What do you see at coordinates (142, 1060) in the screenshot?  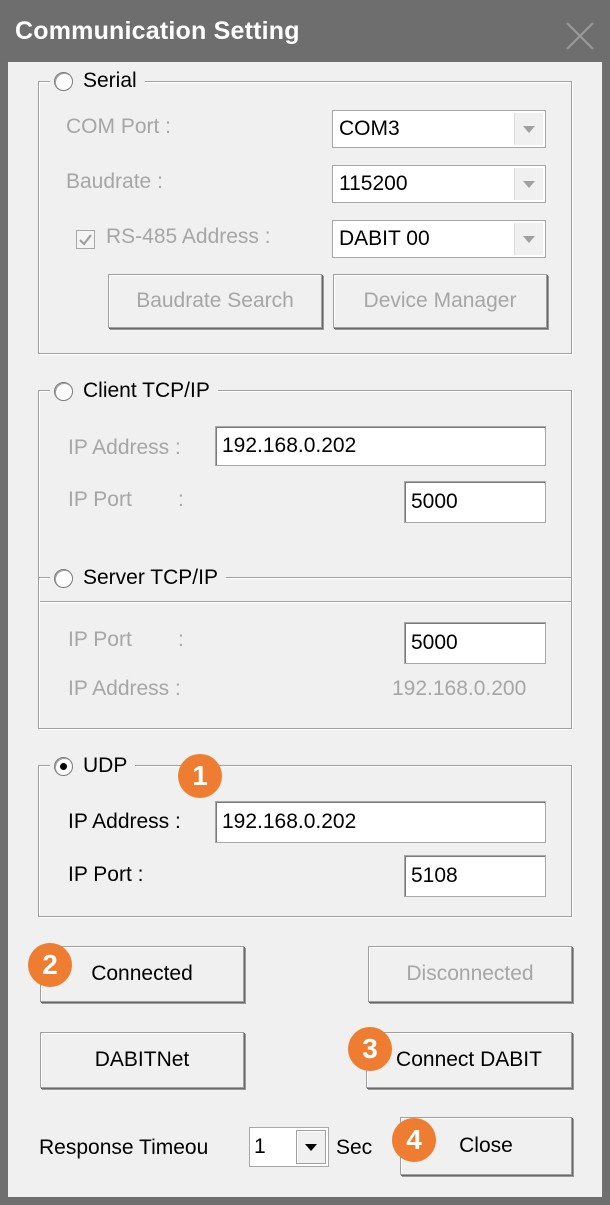 I see `dabitnet-button: DABITNet` at bounding box center [142, 1060].